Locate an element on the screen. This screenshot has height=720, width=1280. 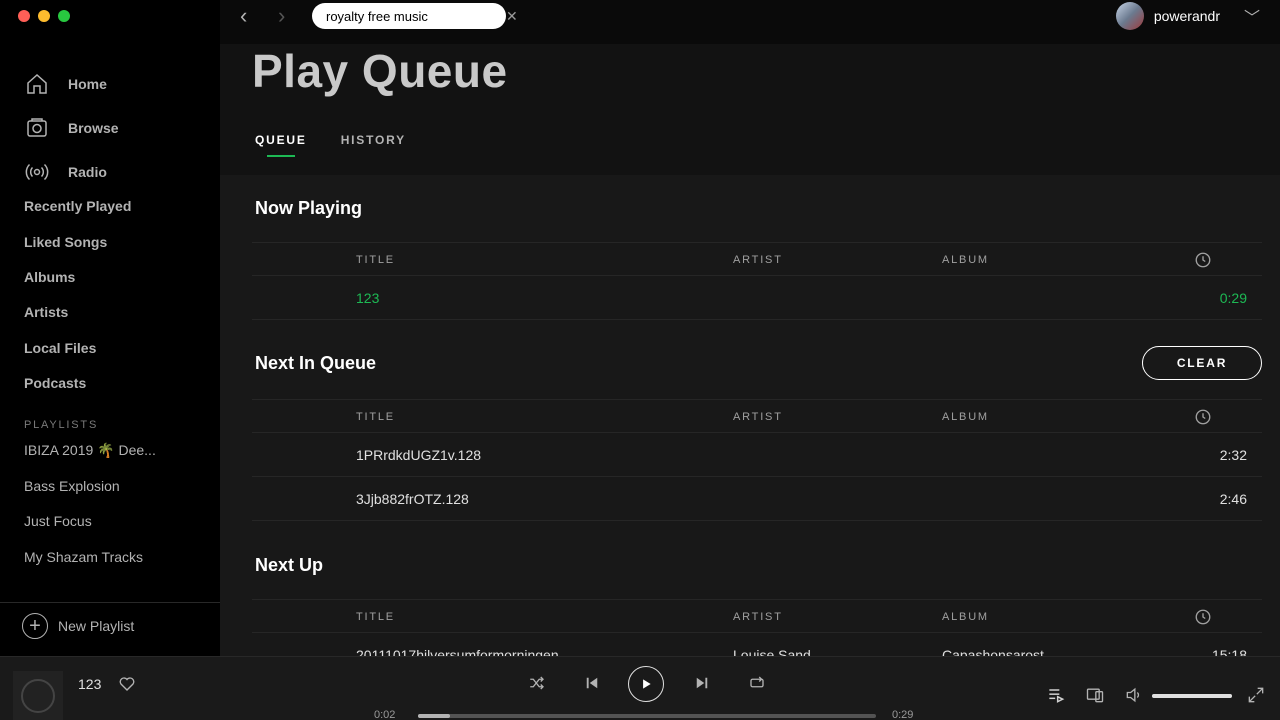
table-row: 123 0:29 is located at coordinates (757, 298).